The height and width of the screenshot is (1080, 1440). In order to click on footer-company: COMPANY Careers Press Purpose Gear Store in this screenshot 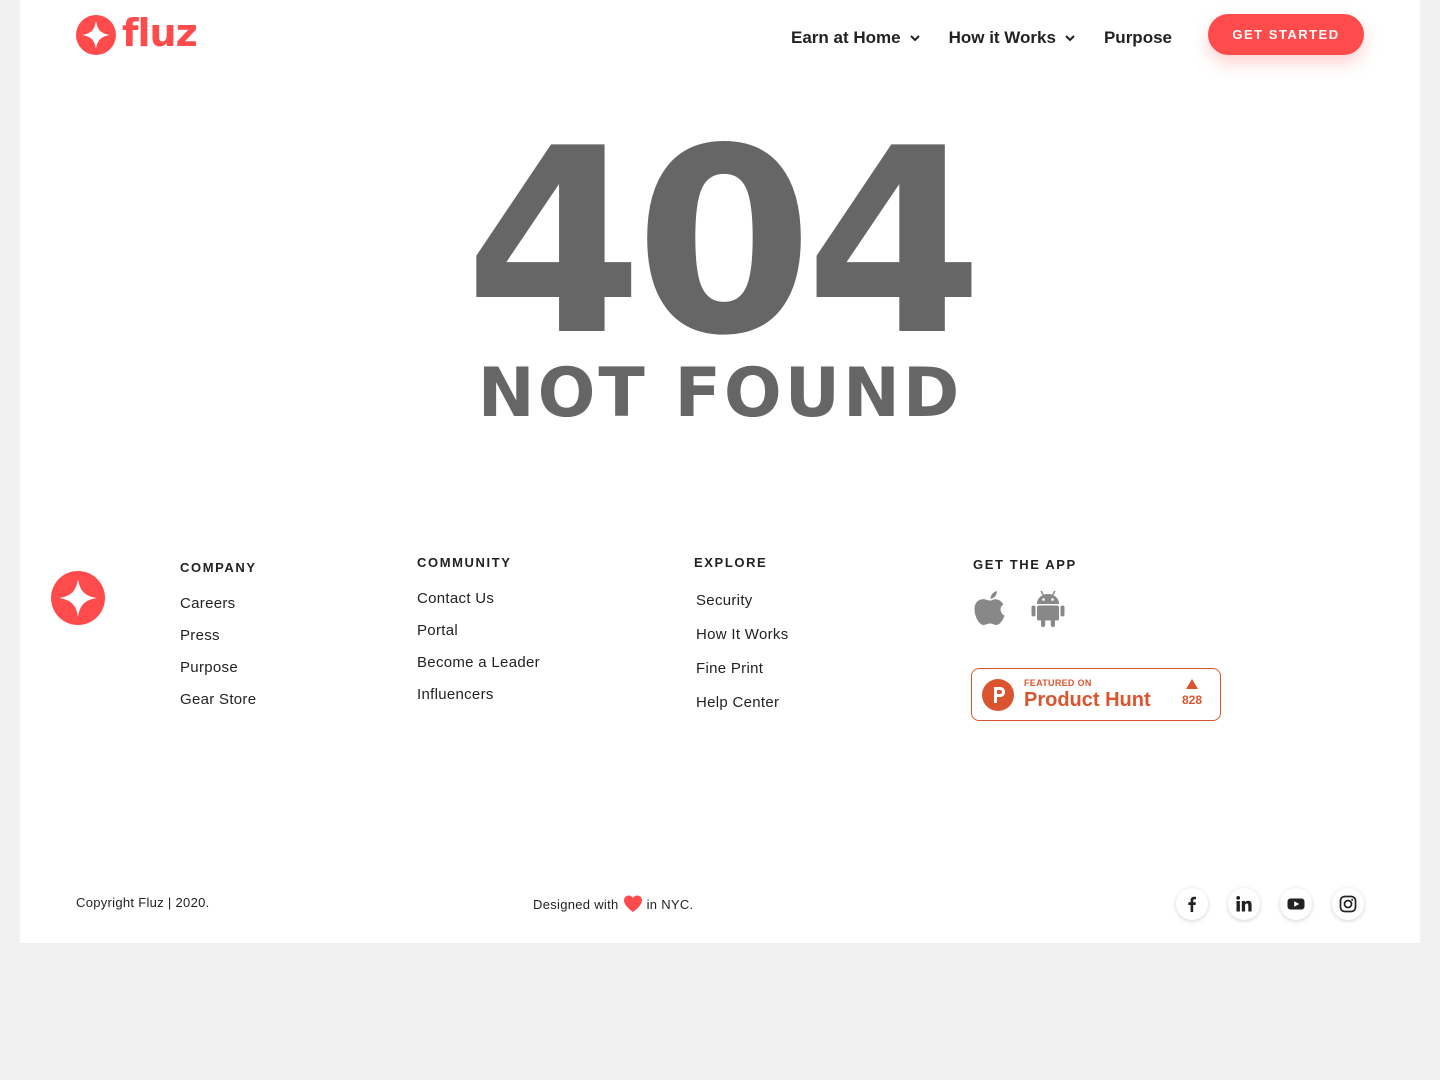, I will do `click(218, 641)`.